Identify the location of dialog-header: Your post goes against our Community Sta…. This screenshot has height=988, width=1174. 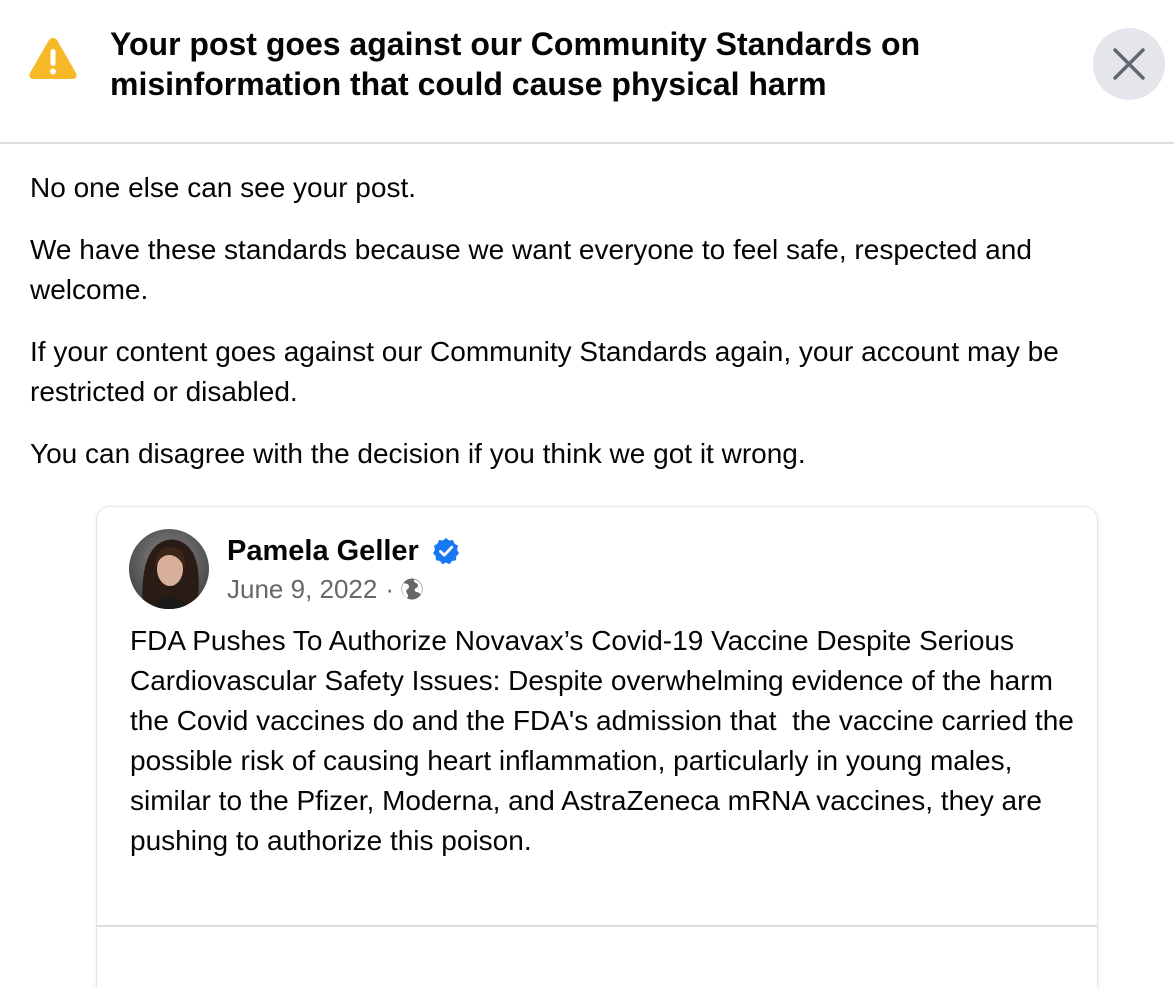
(587, 72).